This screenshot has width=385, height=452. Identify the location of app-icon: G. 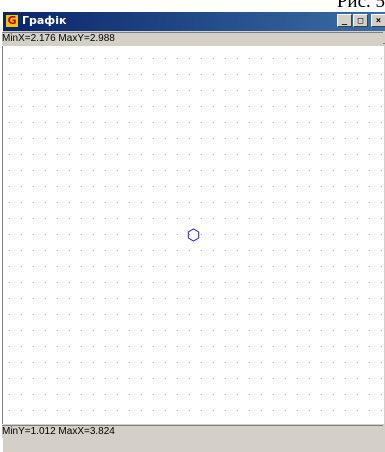
(12, 21).